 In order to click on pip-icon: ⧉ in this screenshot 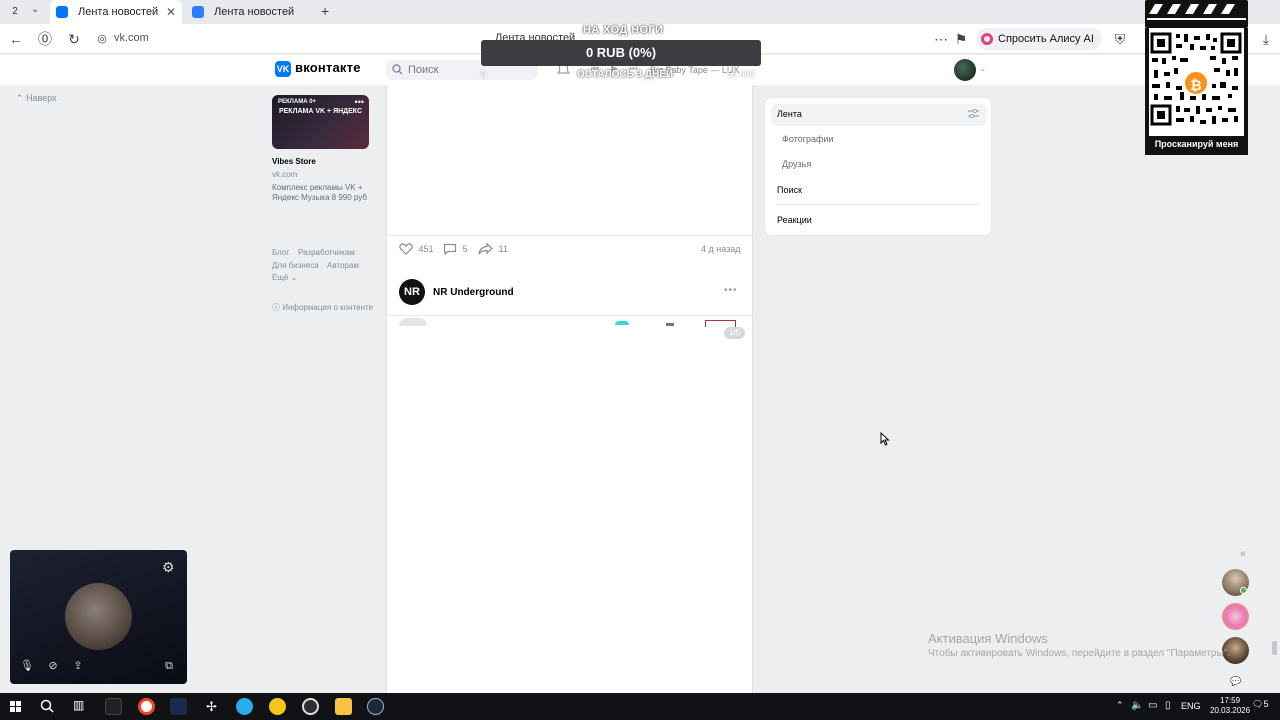, I will do `click(169, 666)`.